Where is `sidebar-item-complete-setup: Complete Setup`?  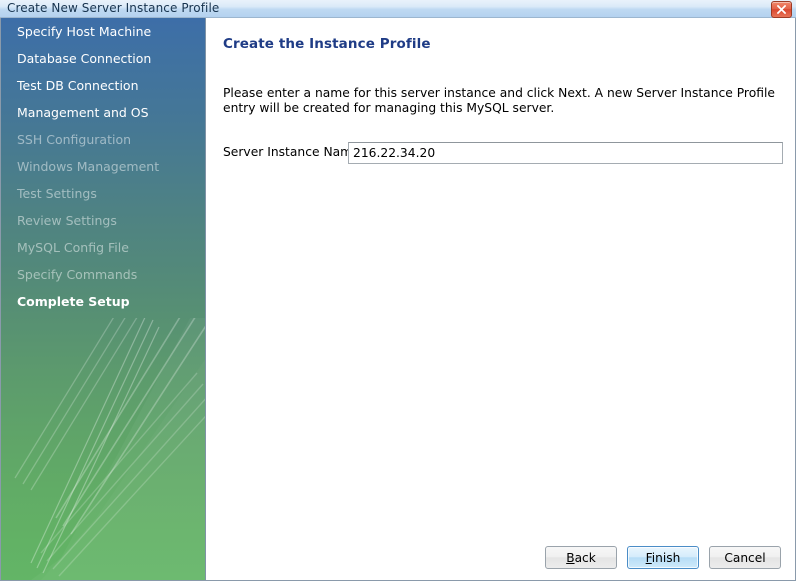 sidebar-item-complete-setup: Complete Setup is located at coordinates (103, 301).